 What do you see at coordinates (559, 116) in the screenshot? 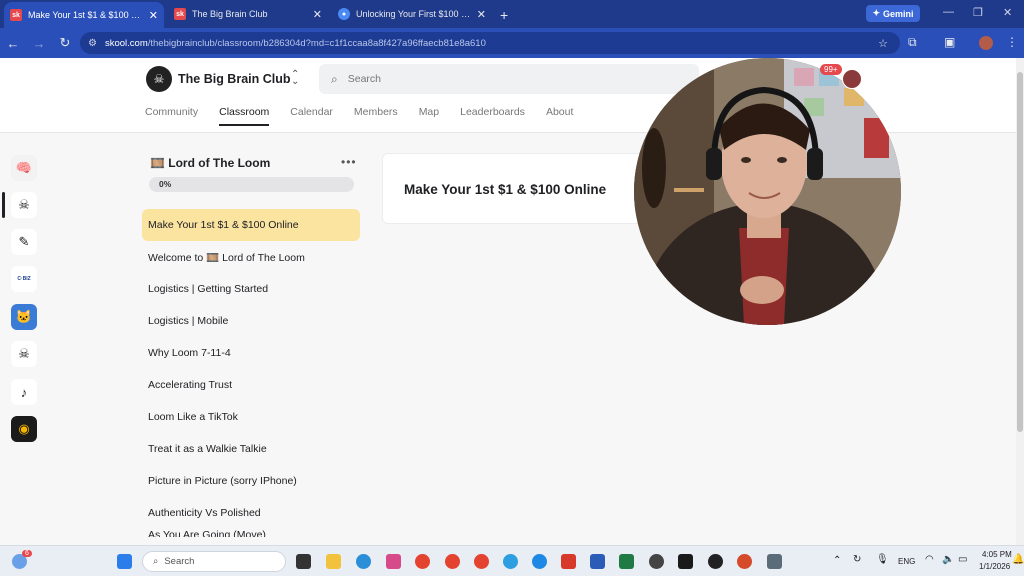
I see `tab-about: About` at bounding box center [559, 116].